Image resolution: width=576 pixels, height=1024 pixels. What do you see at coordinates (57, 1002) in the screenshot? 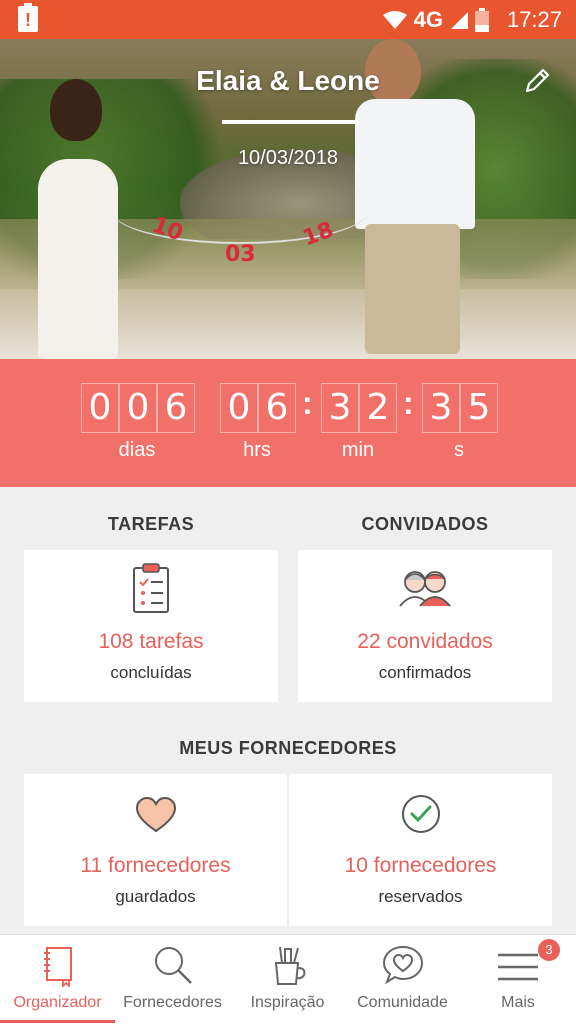
I see `nav-label: Organizador` at bounding box center [57, 1002].